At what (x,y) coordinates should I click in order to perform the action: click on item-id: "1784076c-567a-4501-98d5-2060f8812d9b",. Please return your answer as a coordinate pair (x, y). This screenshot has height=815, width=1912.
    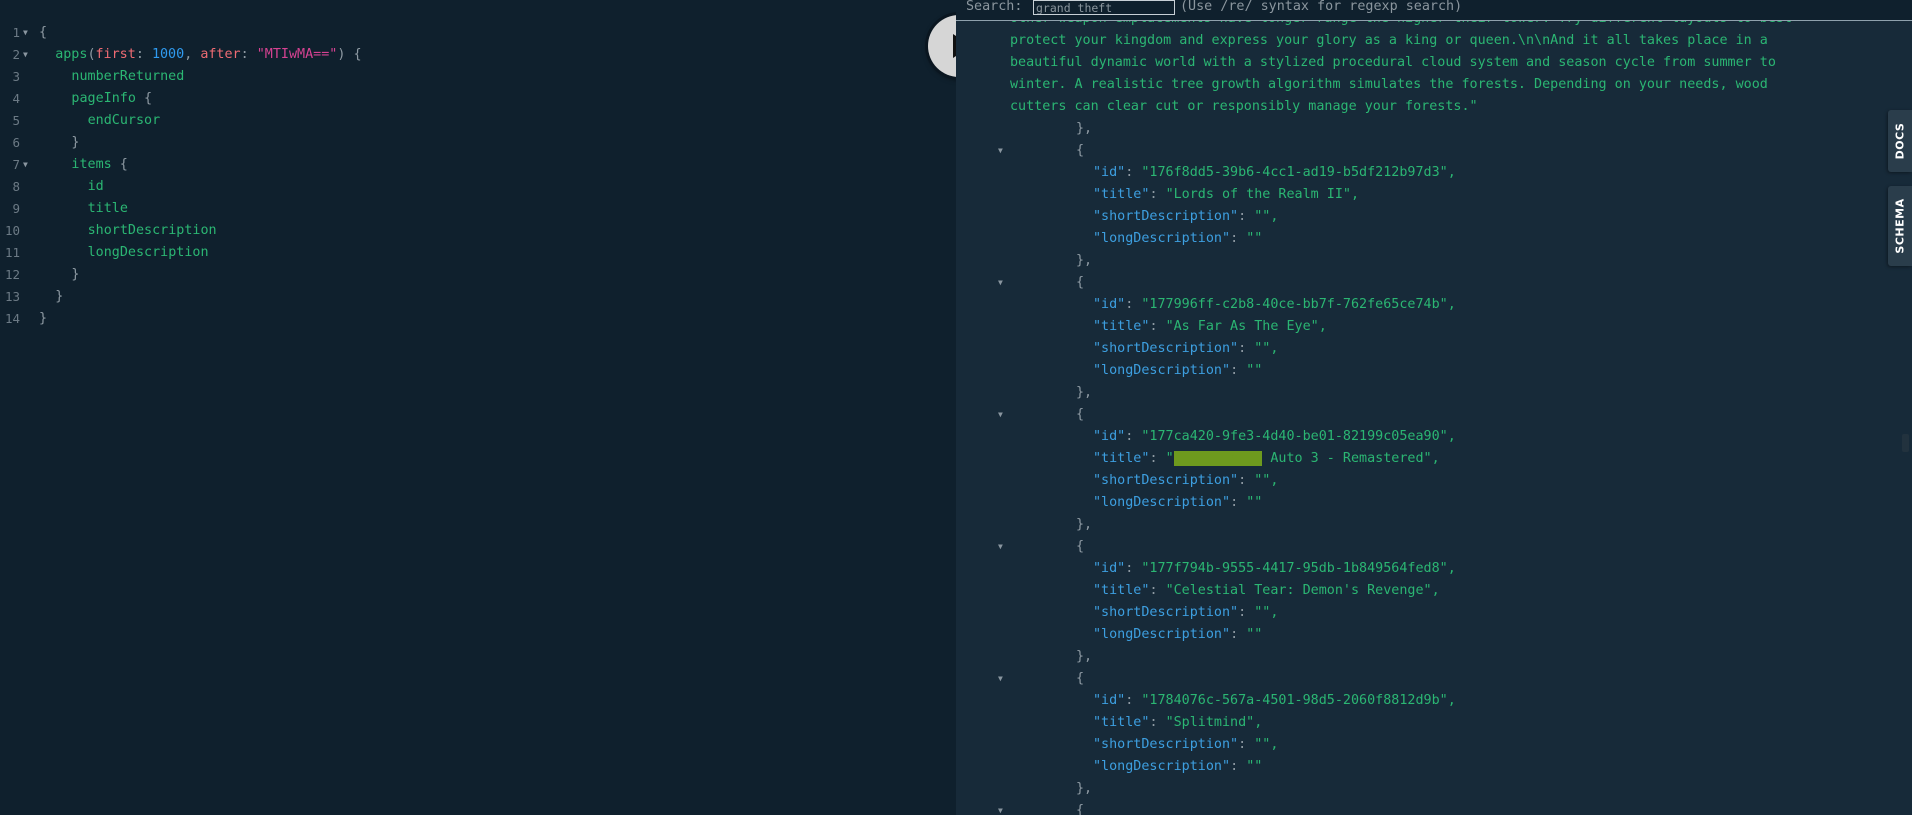
    Looking at the image, I should click on (1298, 700).